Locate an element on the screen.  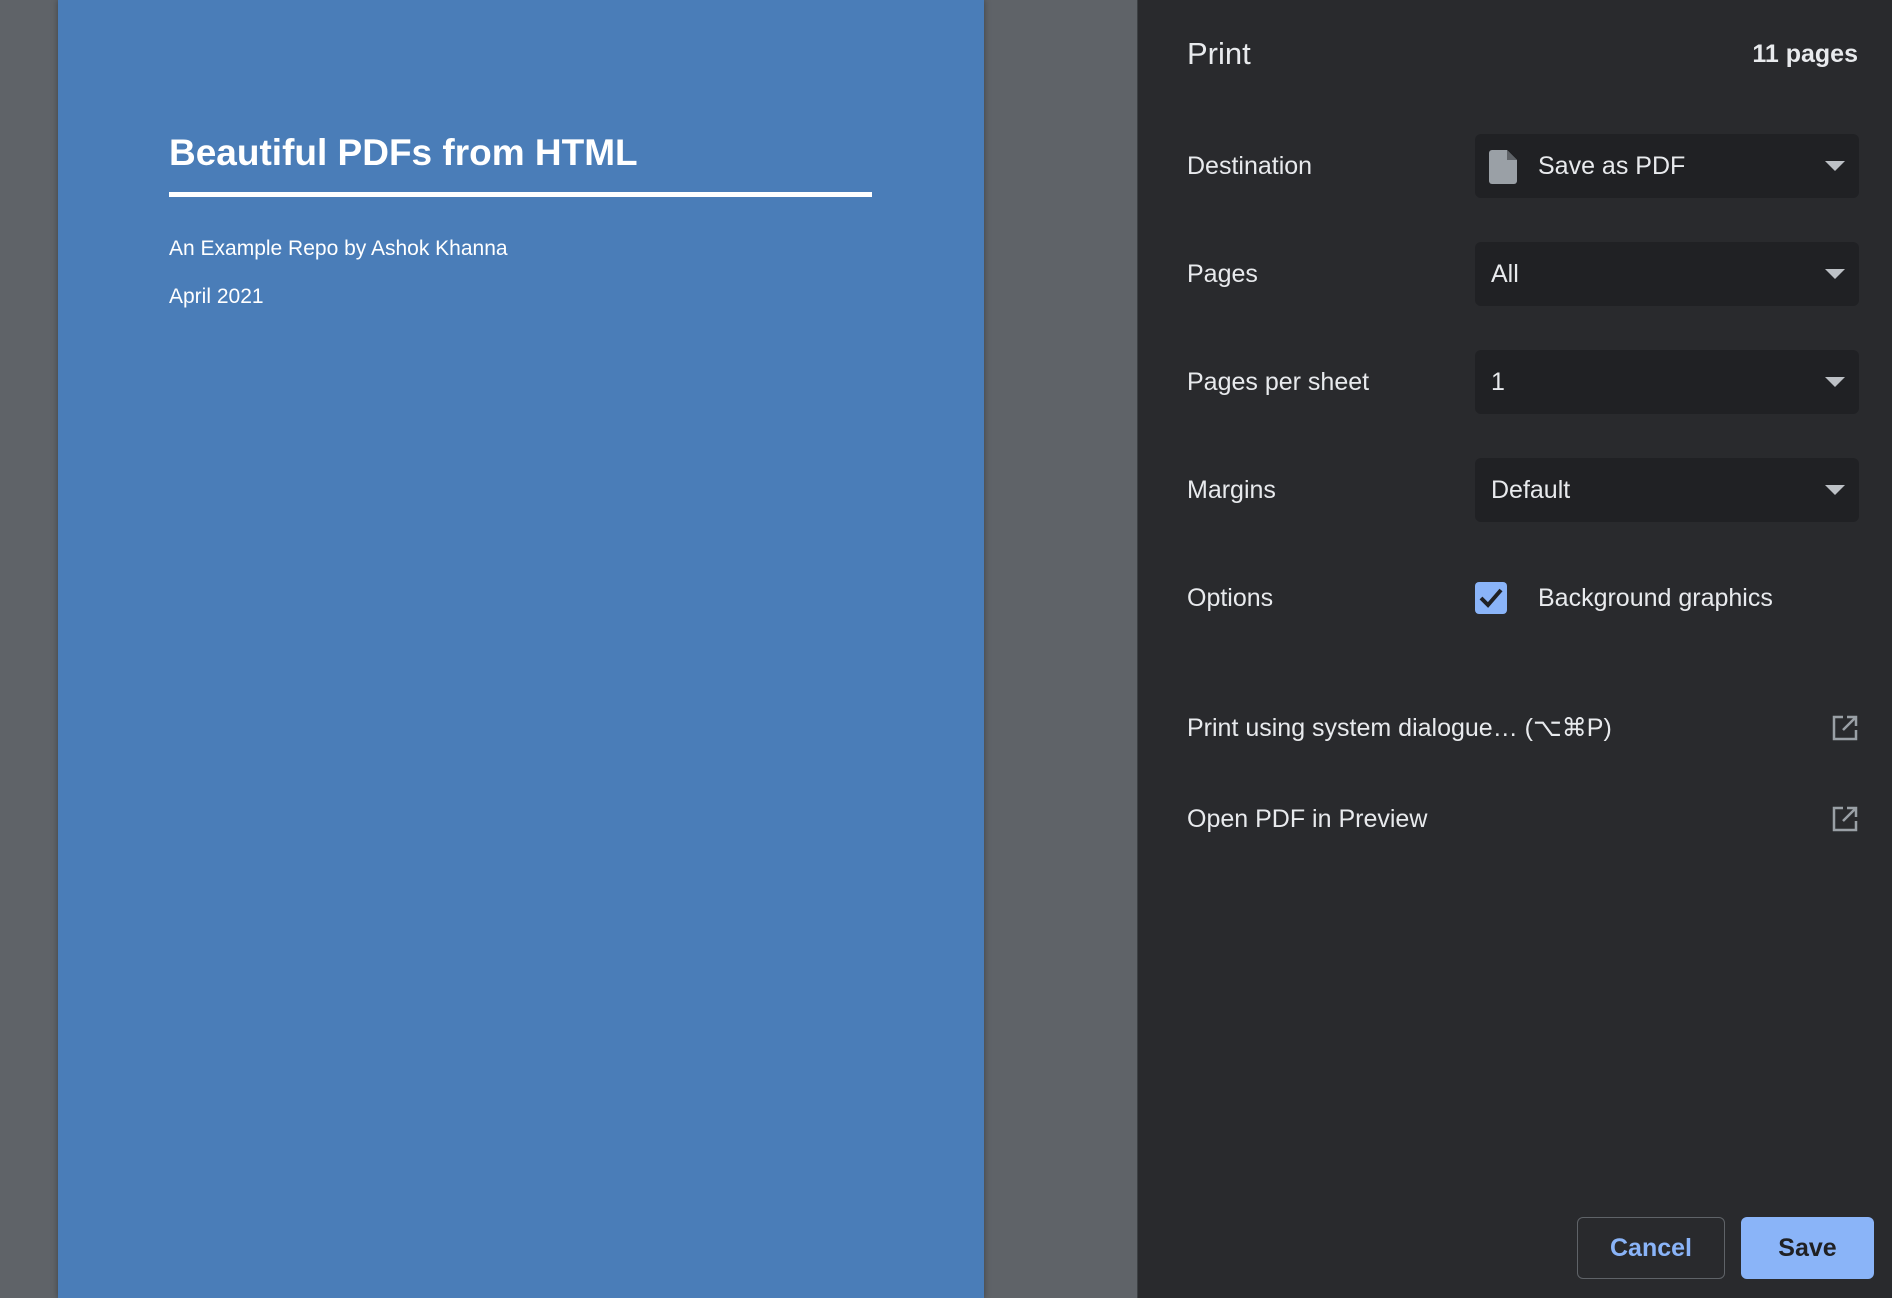
pages-row: Pages All is located at coordinates (1523, 274).